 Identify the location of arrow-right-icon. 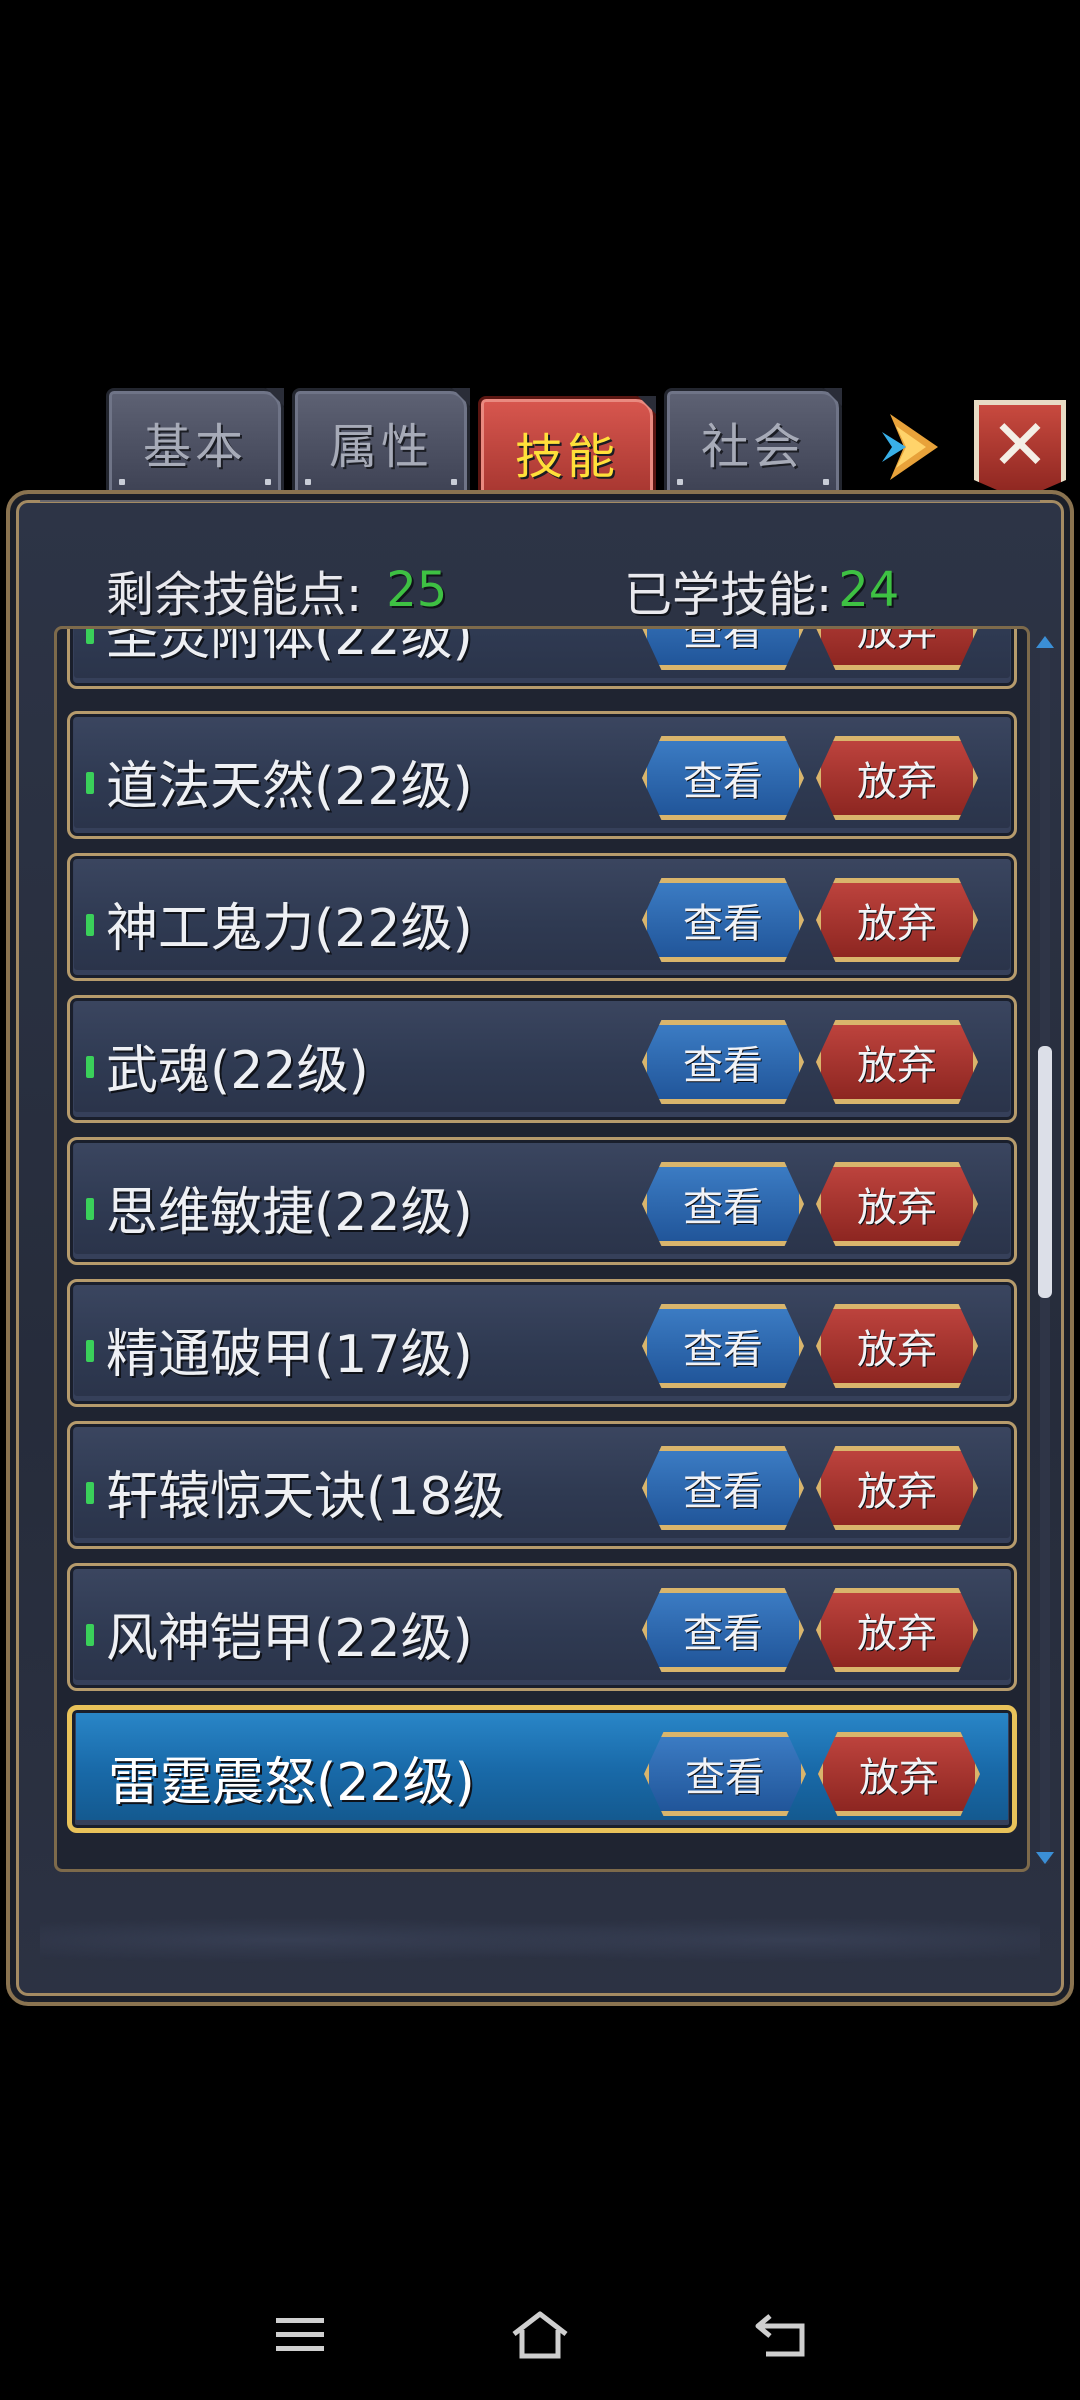
(911, 447).